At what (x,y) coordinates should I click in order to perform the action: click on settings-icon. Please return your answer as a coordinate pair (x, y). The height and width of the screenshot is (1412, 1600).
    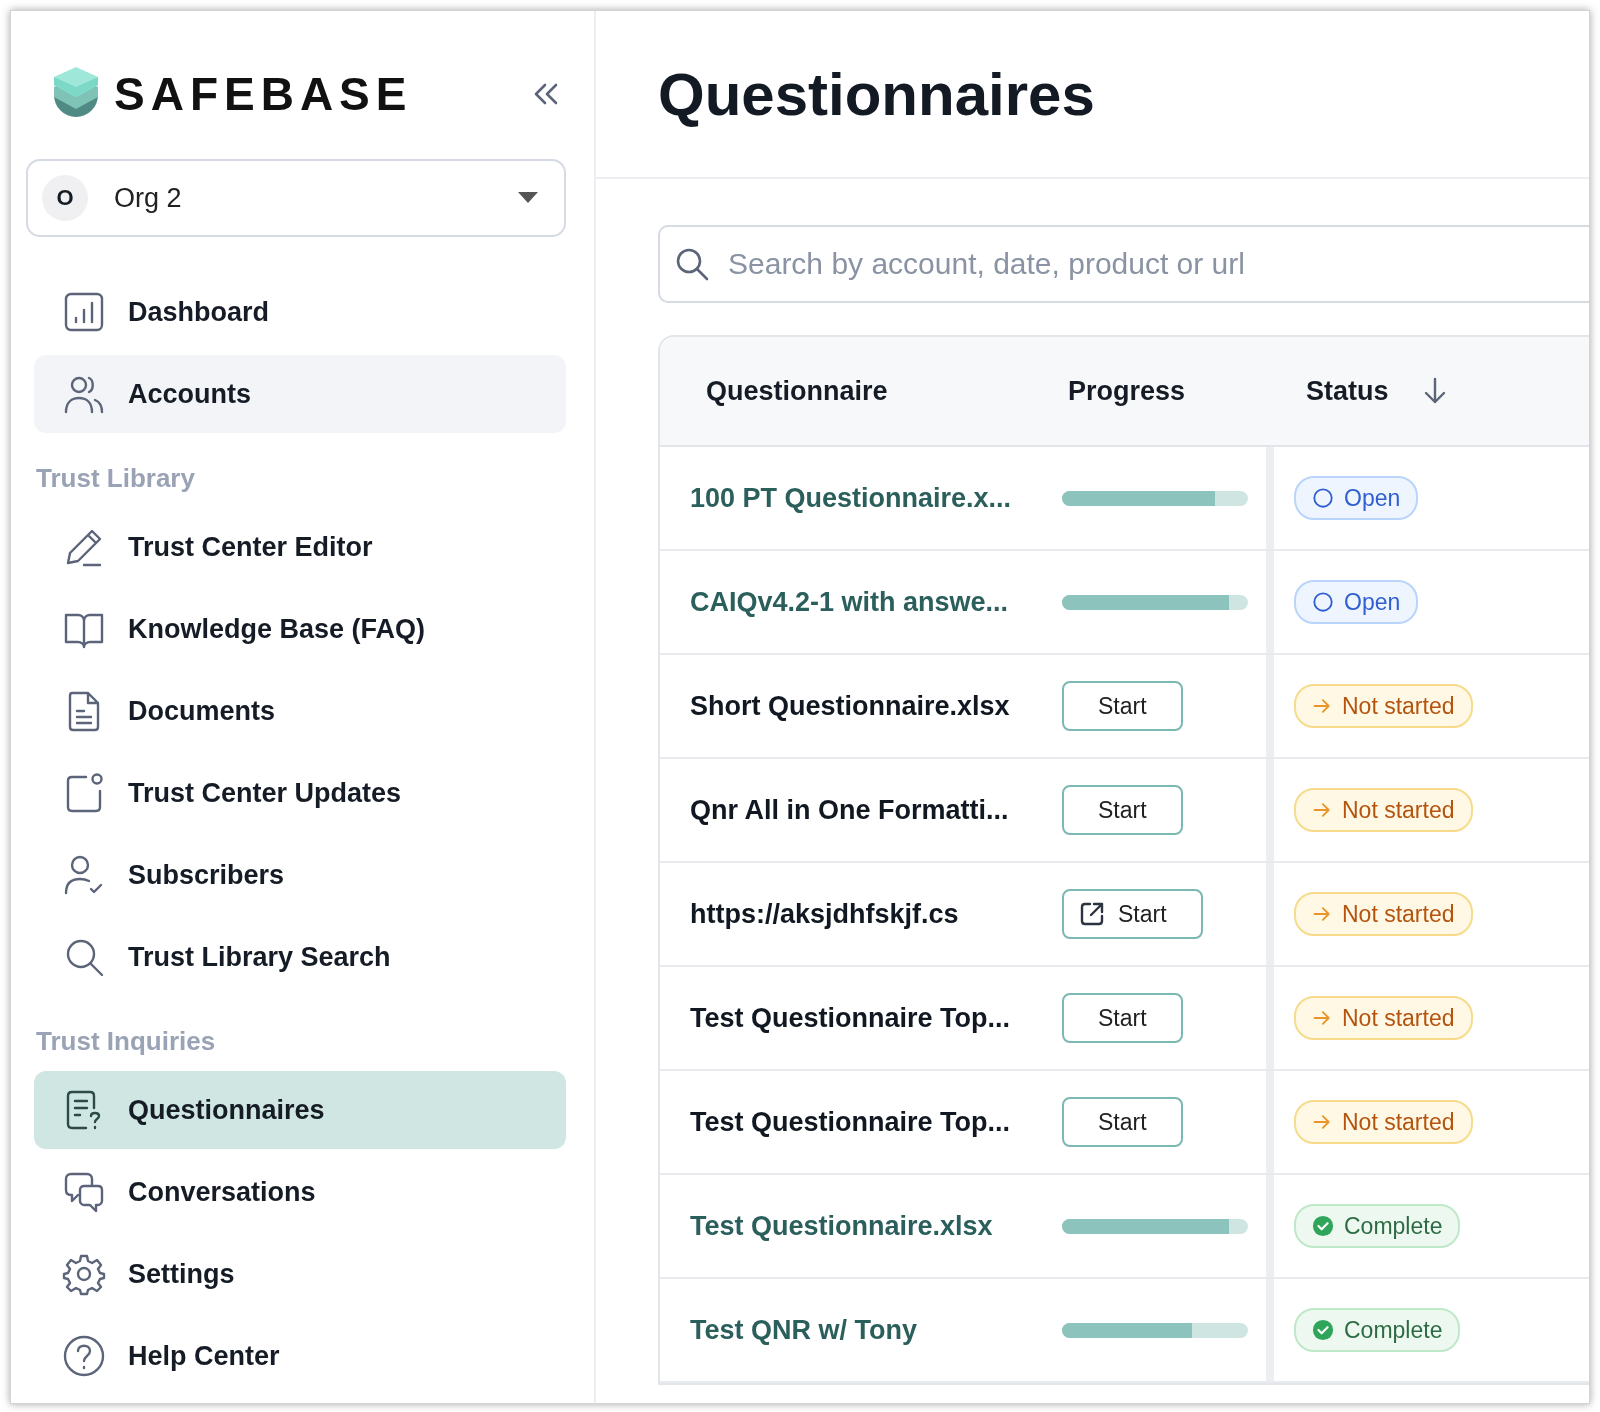
    Looking at the image, I should click on (84, 1274).